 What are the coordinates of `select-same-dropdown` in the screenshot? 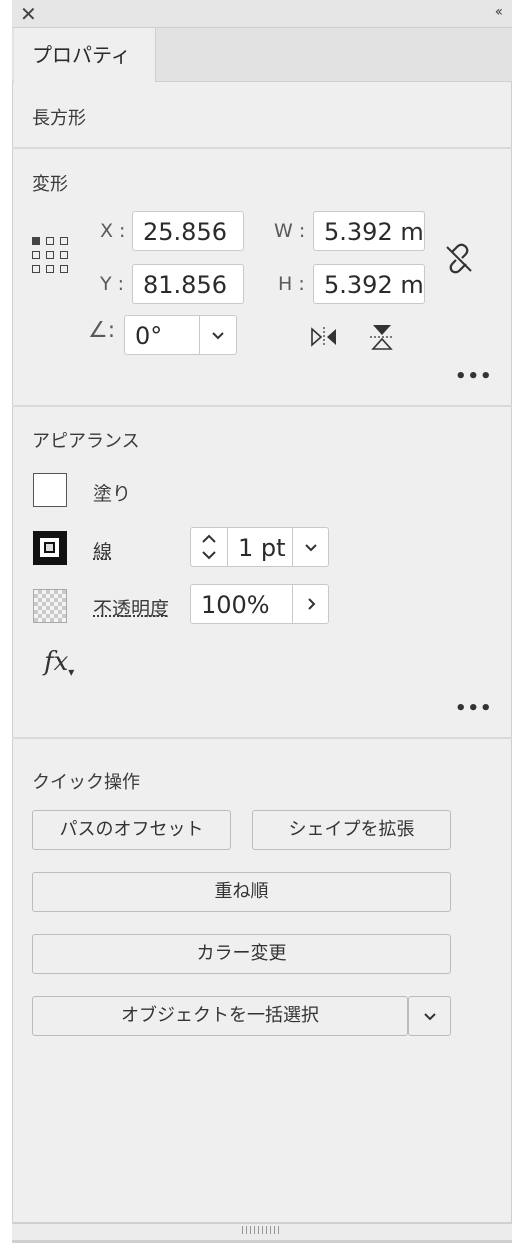 It's located at (429, 1016).